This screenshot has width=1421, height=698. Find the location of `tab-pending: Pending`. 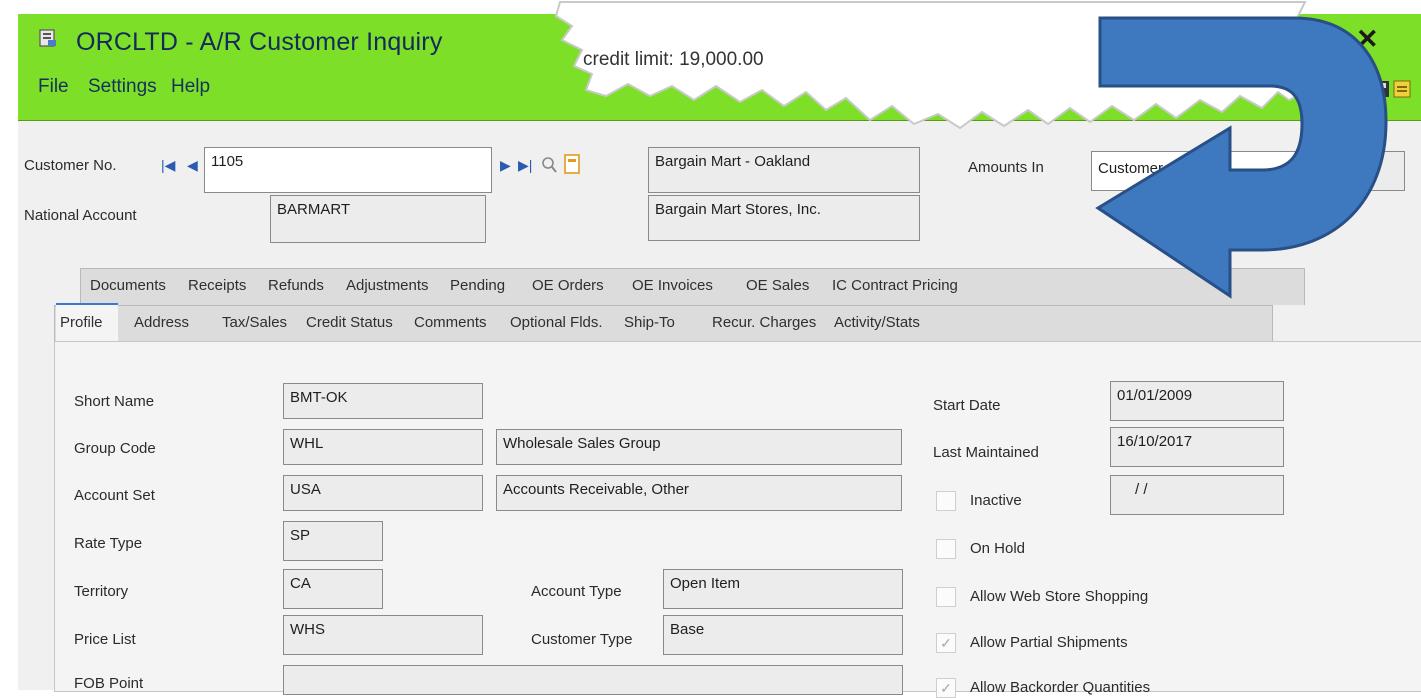

tab-pending: Pending is located at coordinates (477, 285).